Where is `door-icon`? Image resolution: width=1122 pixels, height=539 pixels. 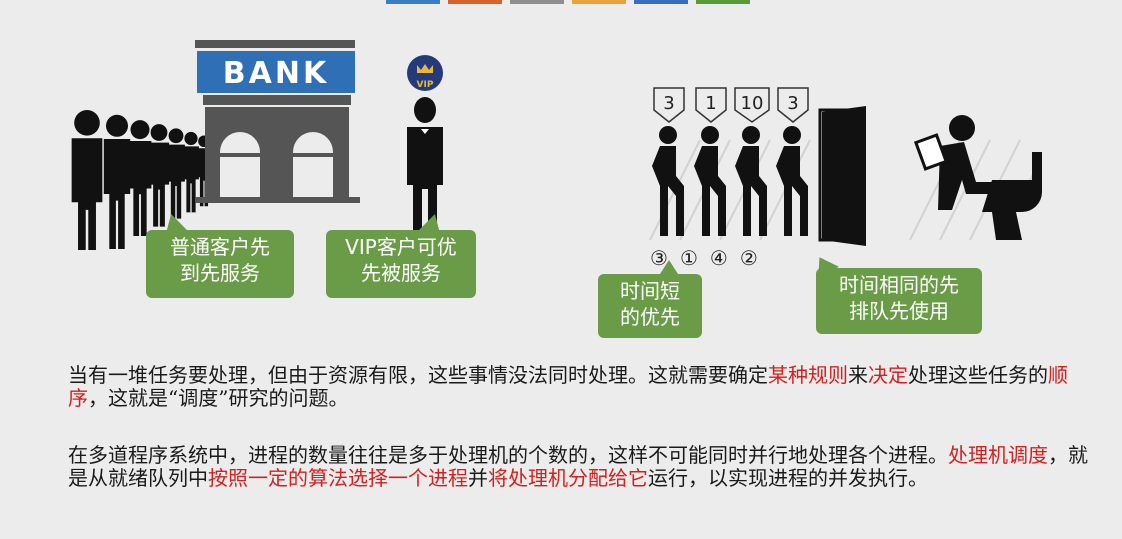
door-icon is located at coordinates (842, 176).